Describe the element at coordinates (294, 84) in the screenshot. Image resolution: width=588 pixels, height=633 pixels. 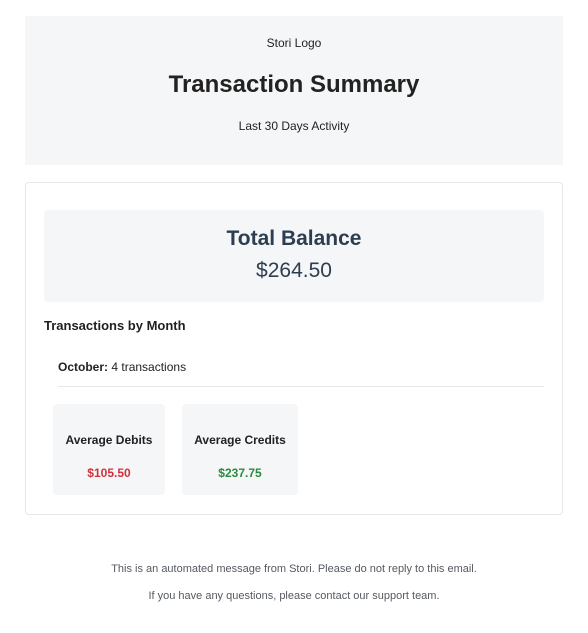
I see `page-title: Transaction Summary` at that location.